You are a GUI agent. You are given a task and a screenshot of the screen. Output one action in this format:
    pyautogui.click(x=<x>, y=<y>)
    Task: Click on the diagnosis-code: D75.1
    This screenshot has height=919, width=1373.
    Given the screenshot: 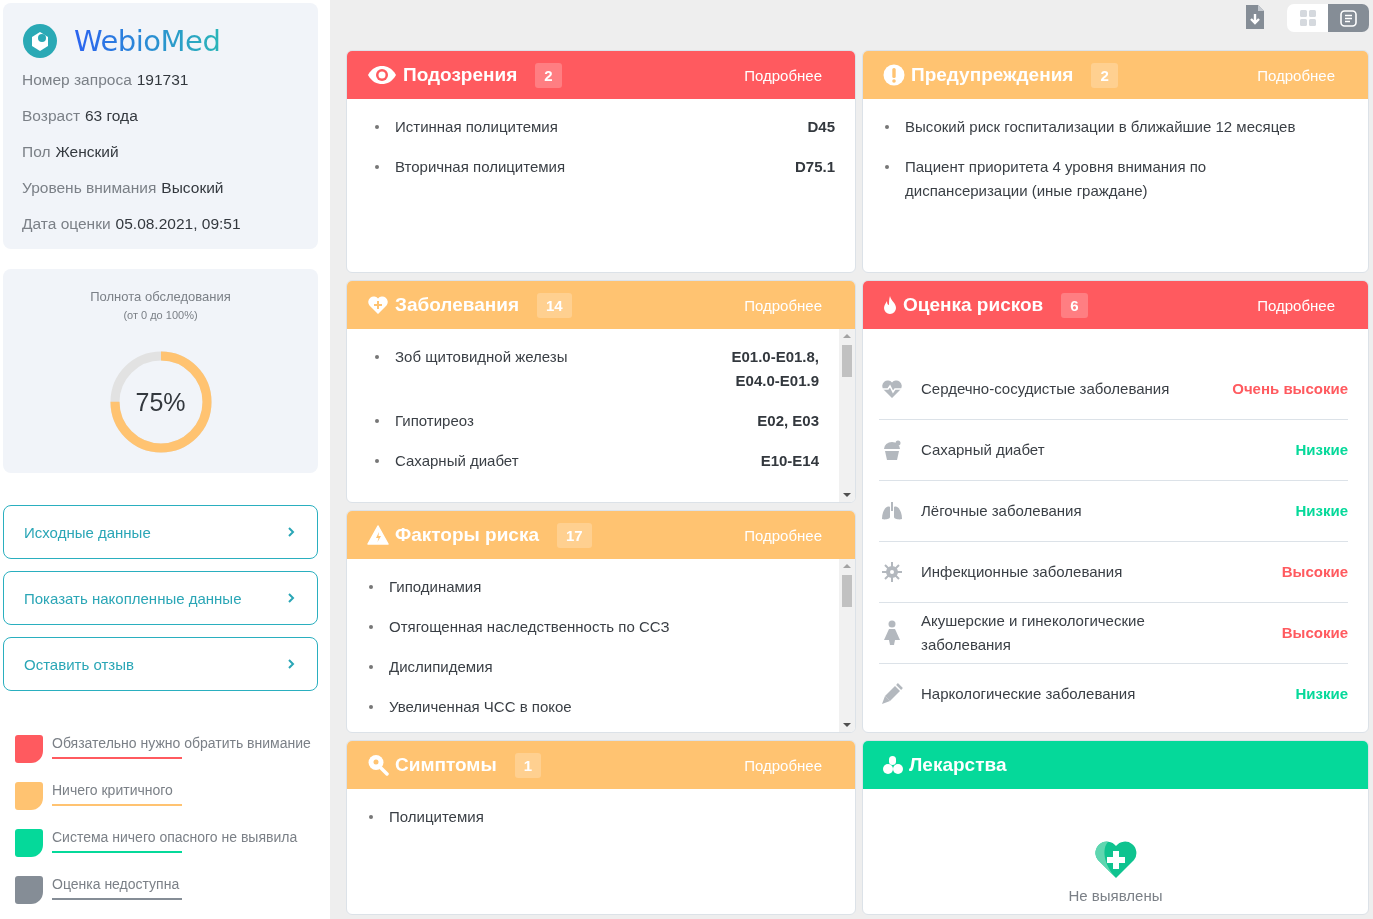 What is the action you would take?
    pyautogui.click(x=814, y=167)
    